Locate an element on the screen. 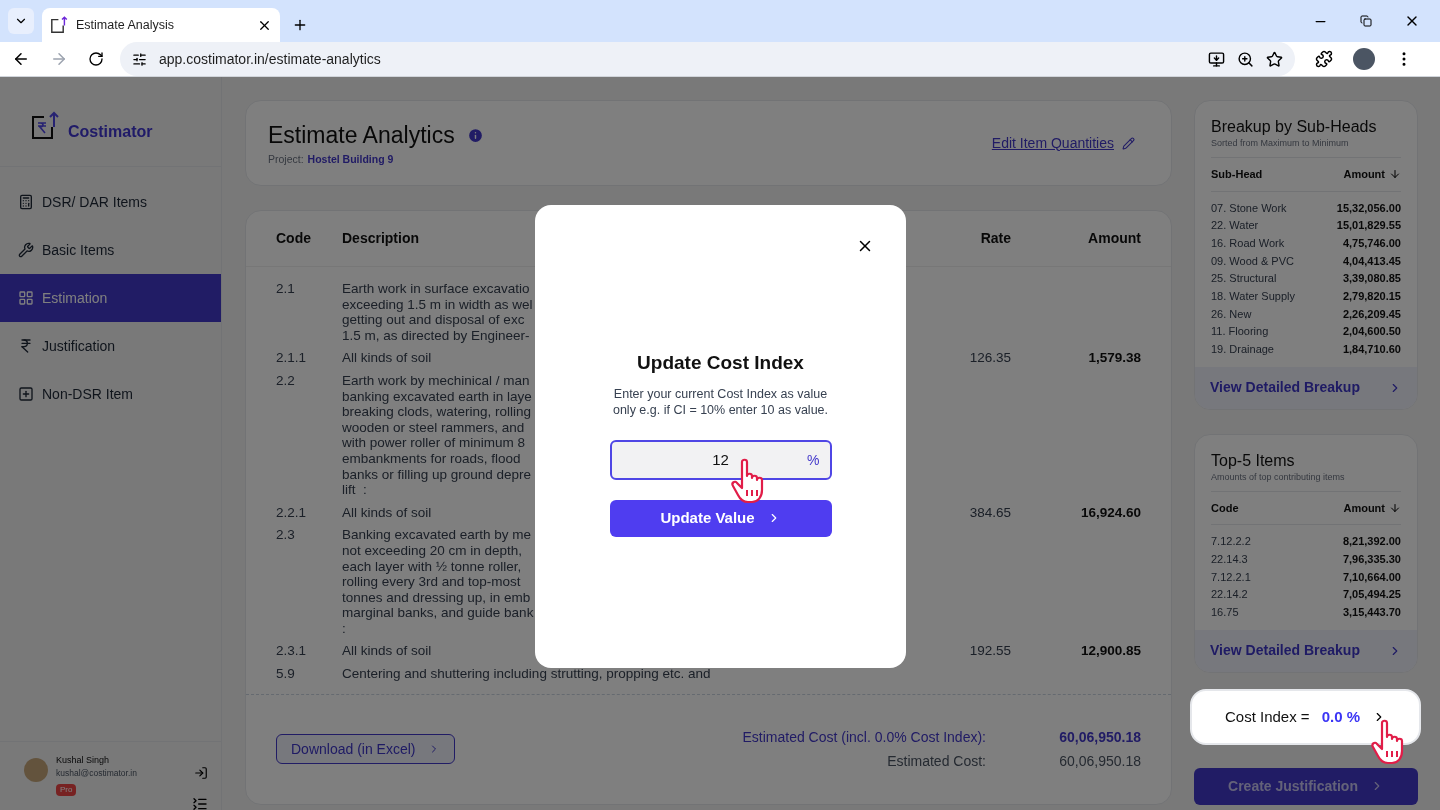  collapse-icon is located at coordinates (200, 802).